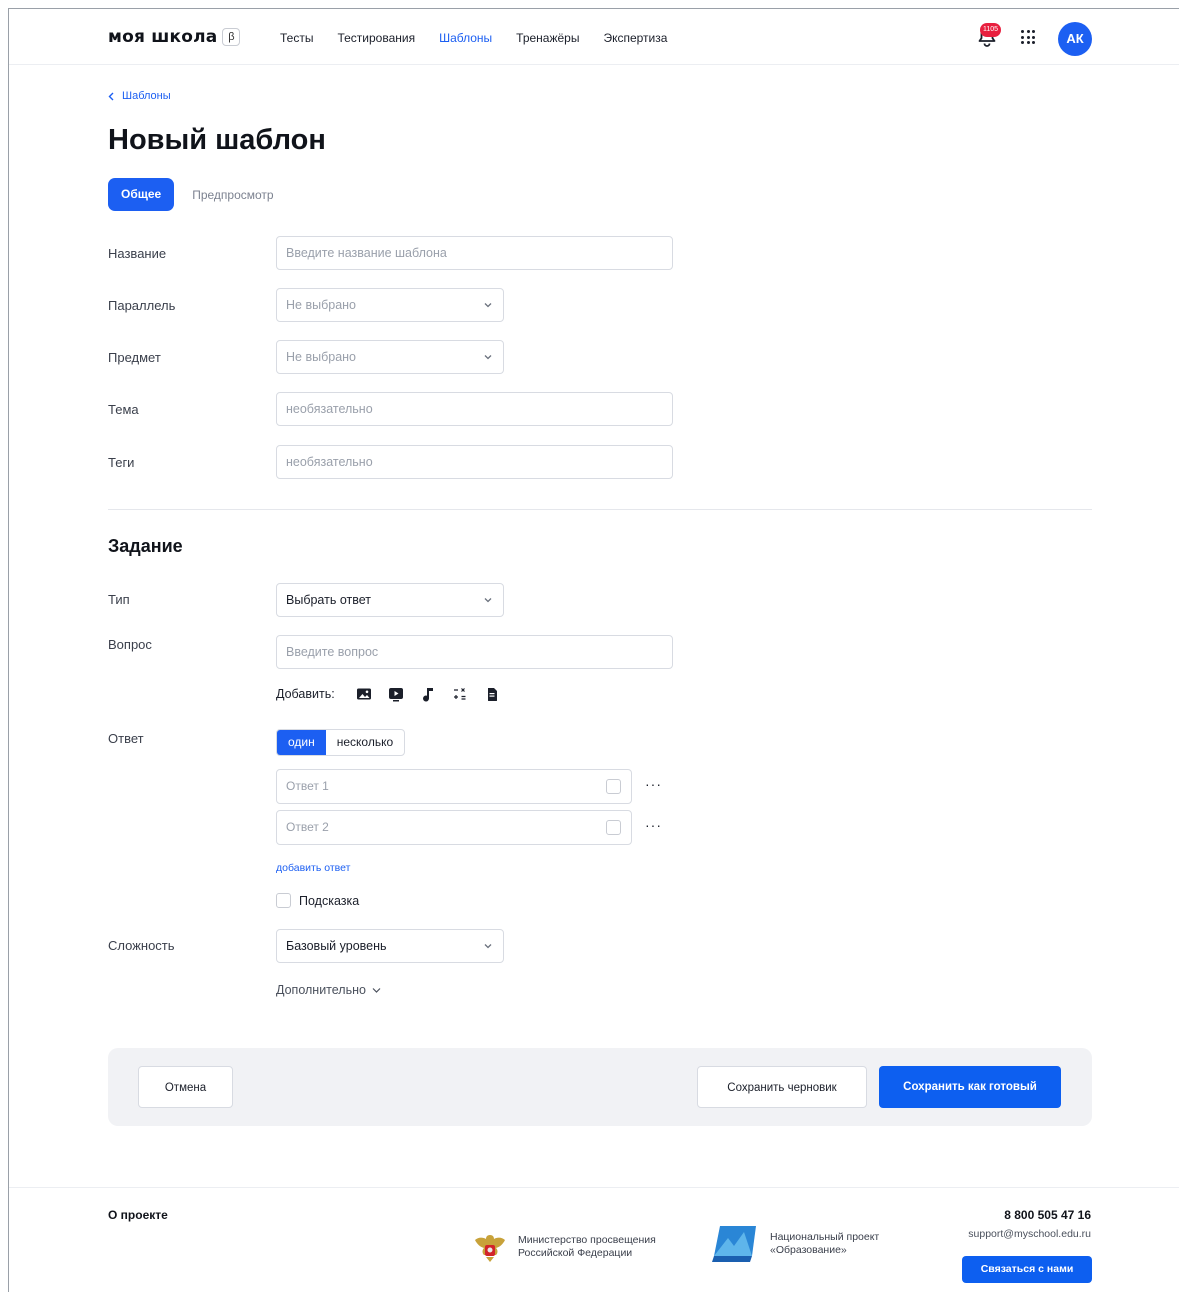 This screenshot has height=1292, width=1179. Describe the element at coordinates (307, 786) in the screenshot. I see `answer-placeholder-1: Ответ 1` at that location.